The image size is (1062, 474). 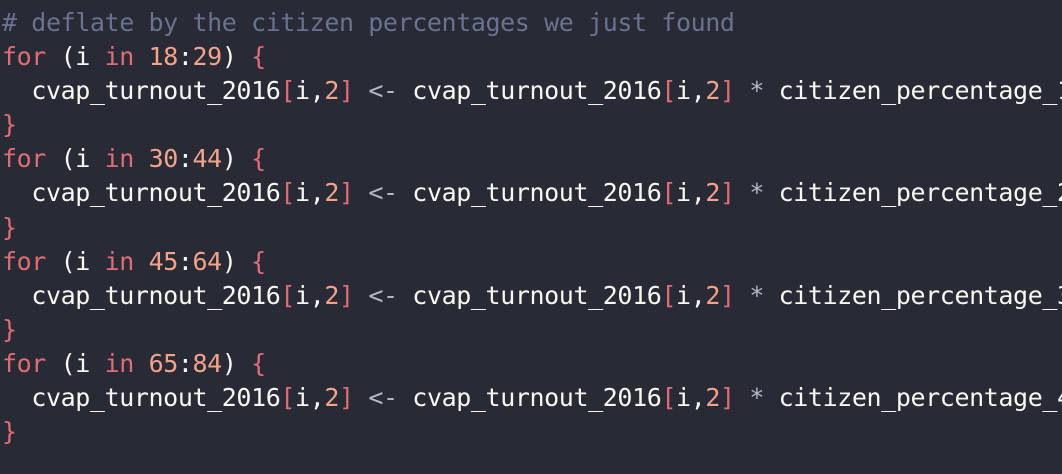 What do you see at coordinates (207, 159) in the screenshot?
I see `range-end: 44` at bounding box center [207, 159].